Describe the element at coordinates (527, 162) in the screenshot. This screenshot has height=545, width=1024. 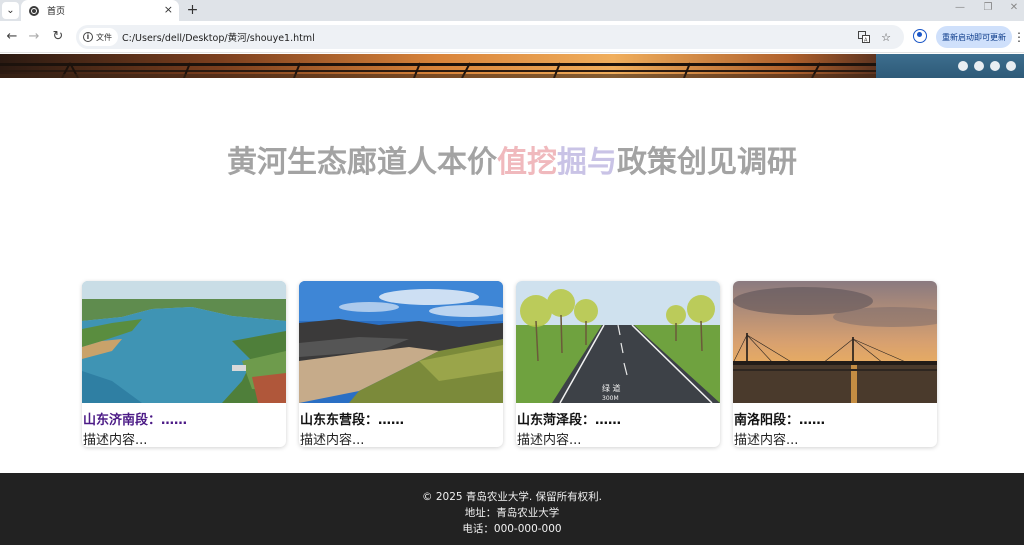
I see `title-part-2: 值挖` at that location.